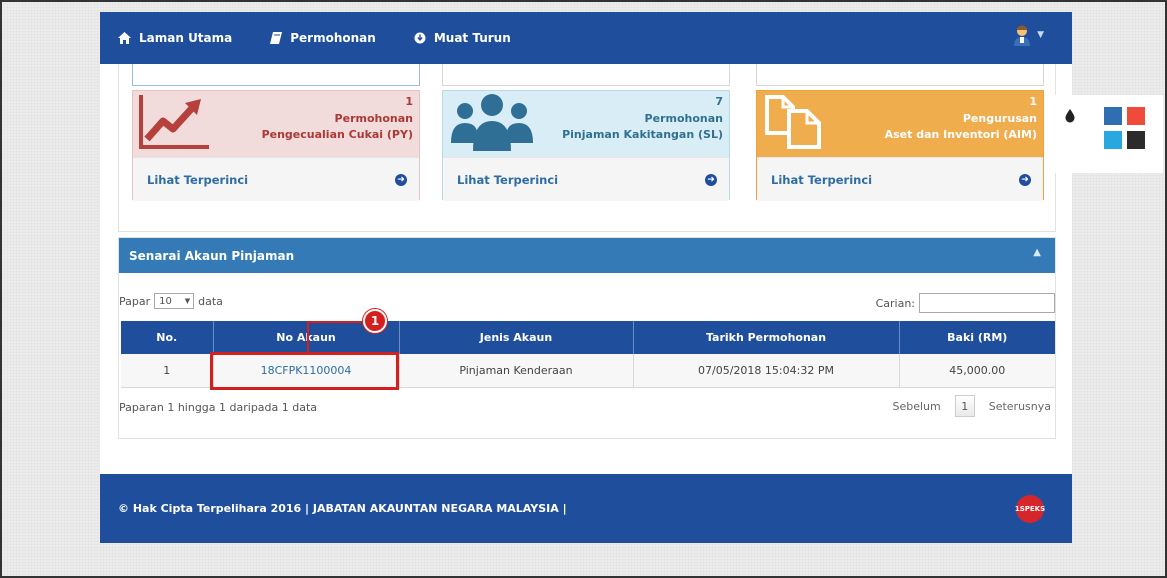 The image size is (1167, 578). I want to click on cell-no: 1, so click(167, 371).